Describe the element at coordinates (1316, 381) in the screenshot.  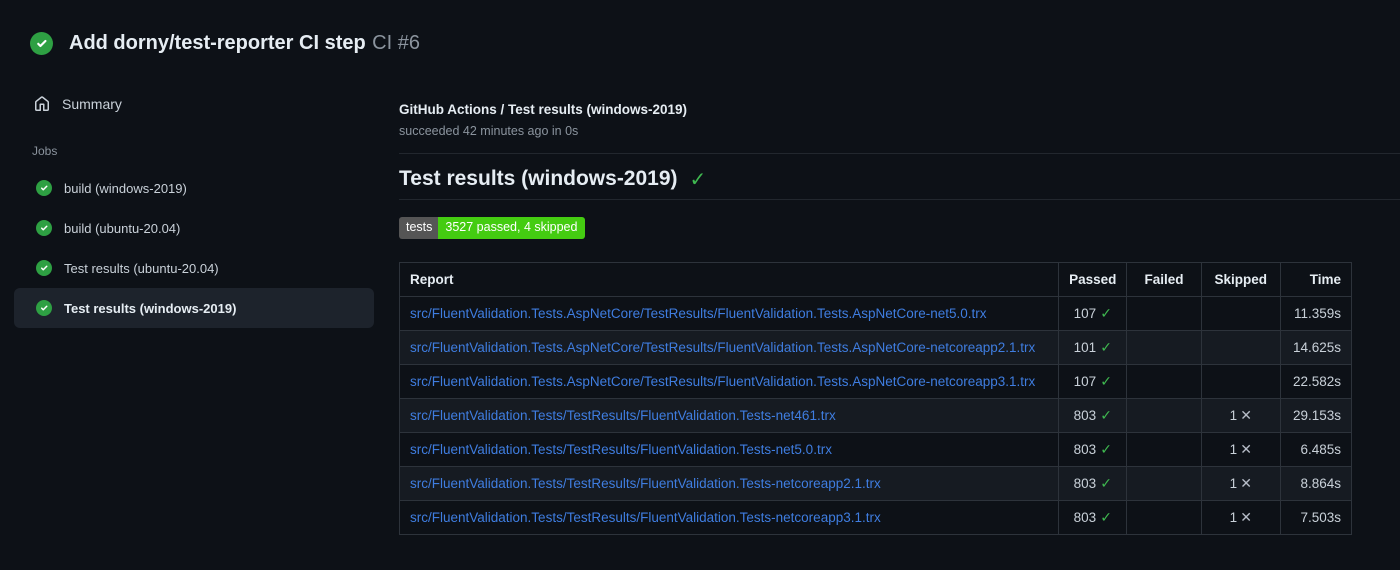
I see `time-cell: 22.582s` at that location.